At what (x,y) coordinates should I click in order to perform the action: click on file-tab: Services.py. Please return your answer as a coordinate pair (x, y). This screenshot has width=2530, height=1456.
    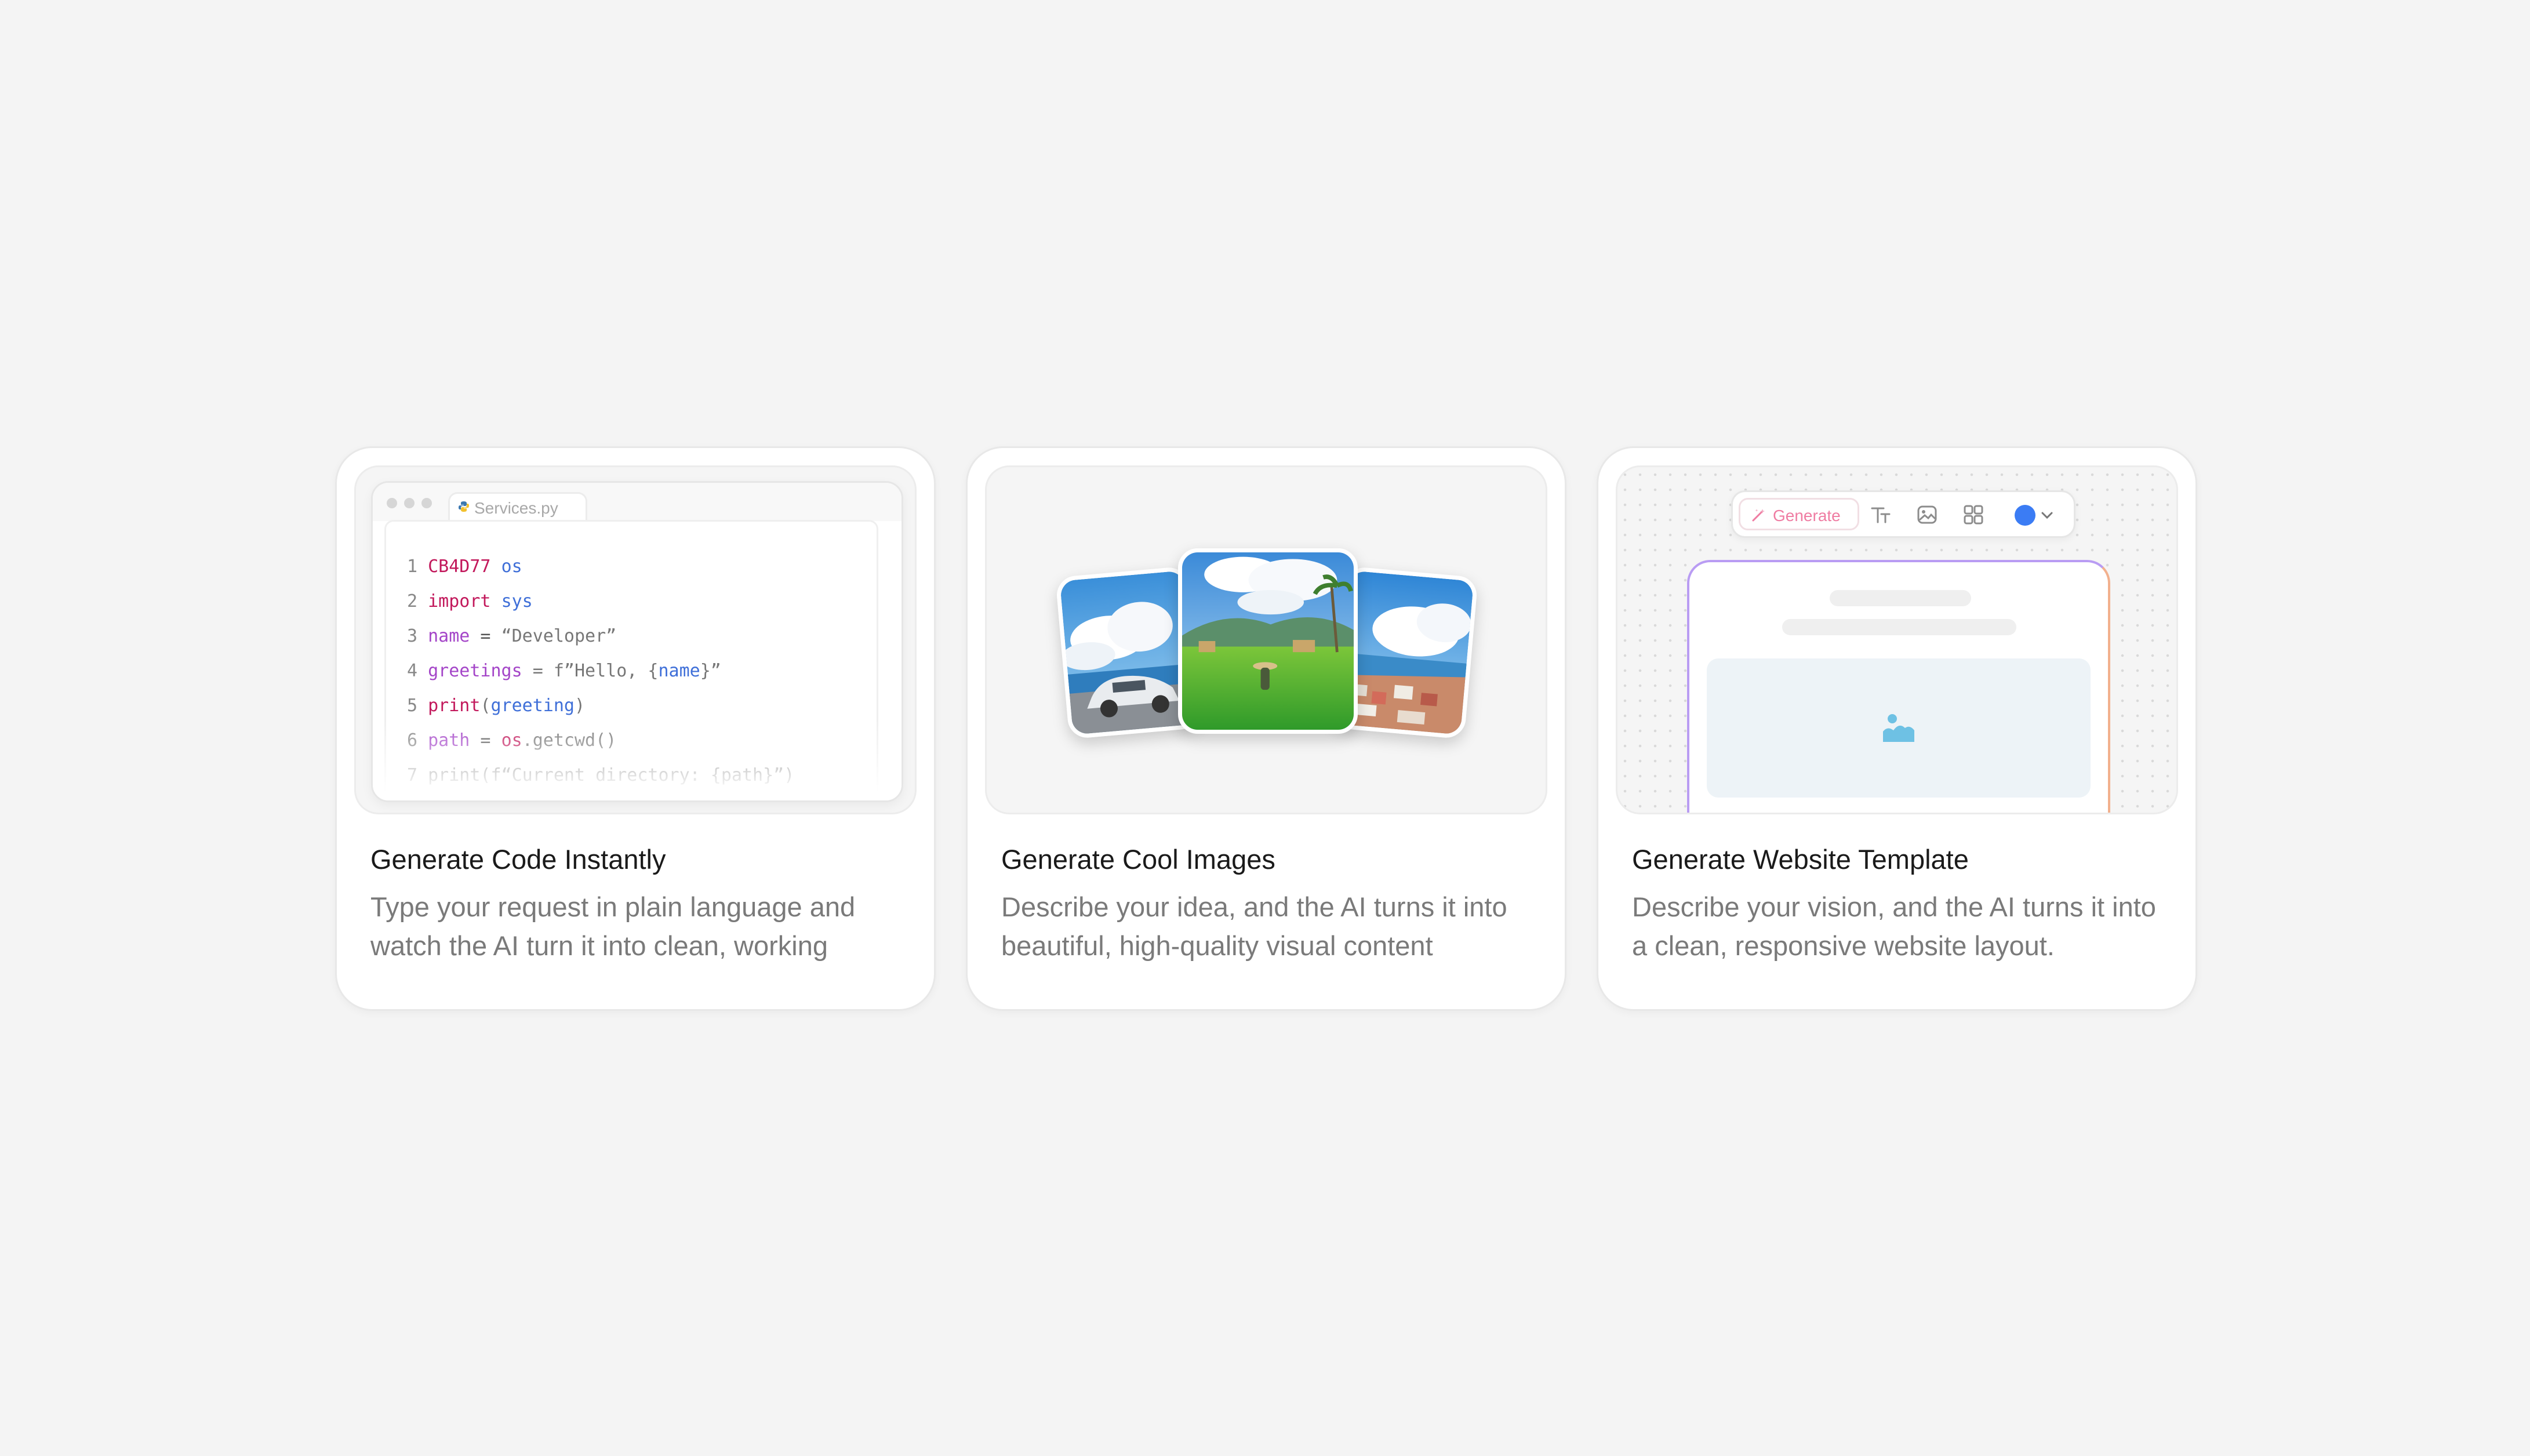
    Looking at the image, I should click on (517, 506).